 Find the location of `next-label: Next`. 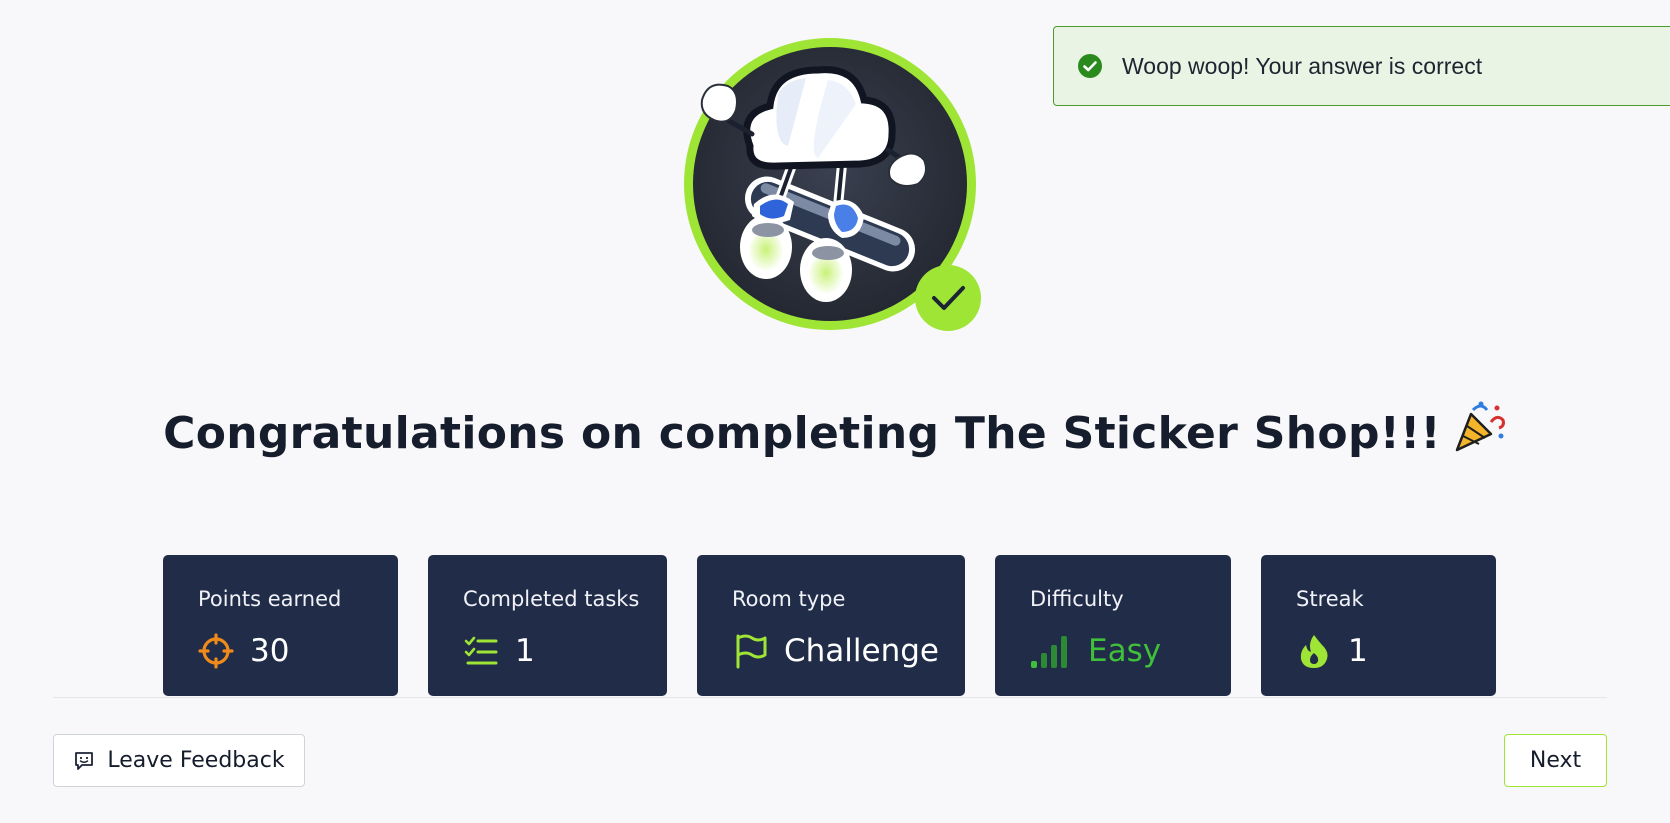

next-label: Next is located at coordinates (1555, 760).